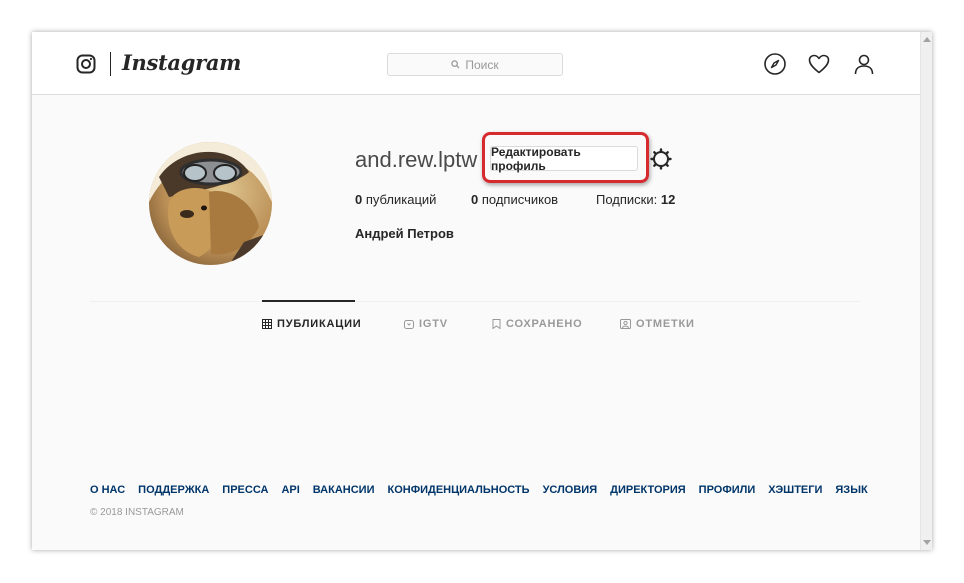 The height and width of the screenshot is (583, 964). I want to click on following-count: 12, so click(668, 199).